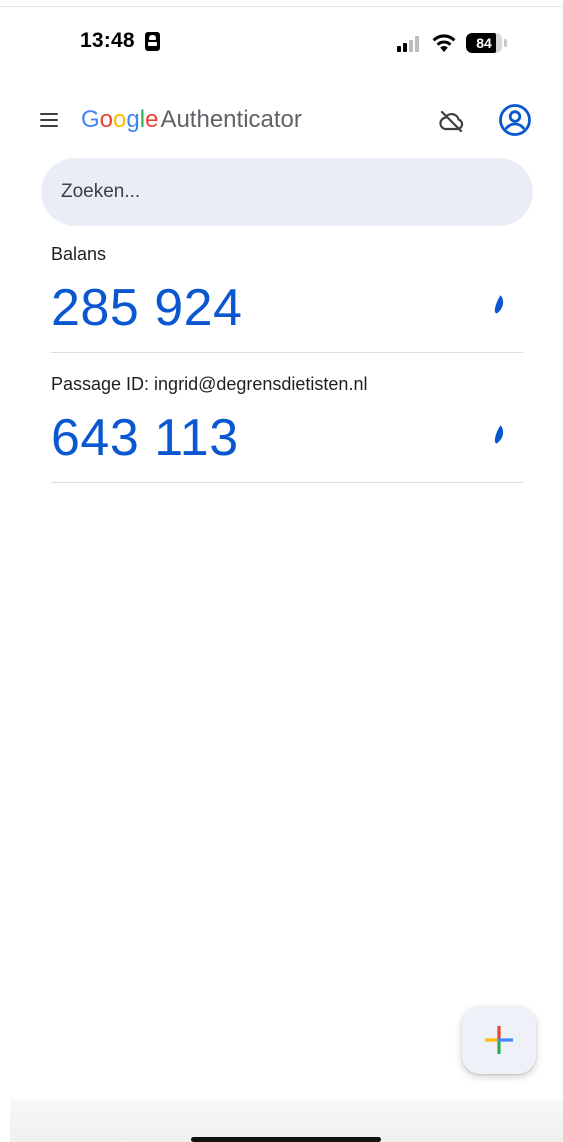 The height and width of the screenshot is (1142, 563). Describe the element at coordinates (79, 254) in the screenshot. I see `account-name: Balans` at that location.